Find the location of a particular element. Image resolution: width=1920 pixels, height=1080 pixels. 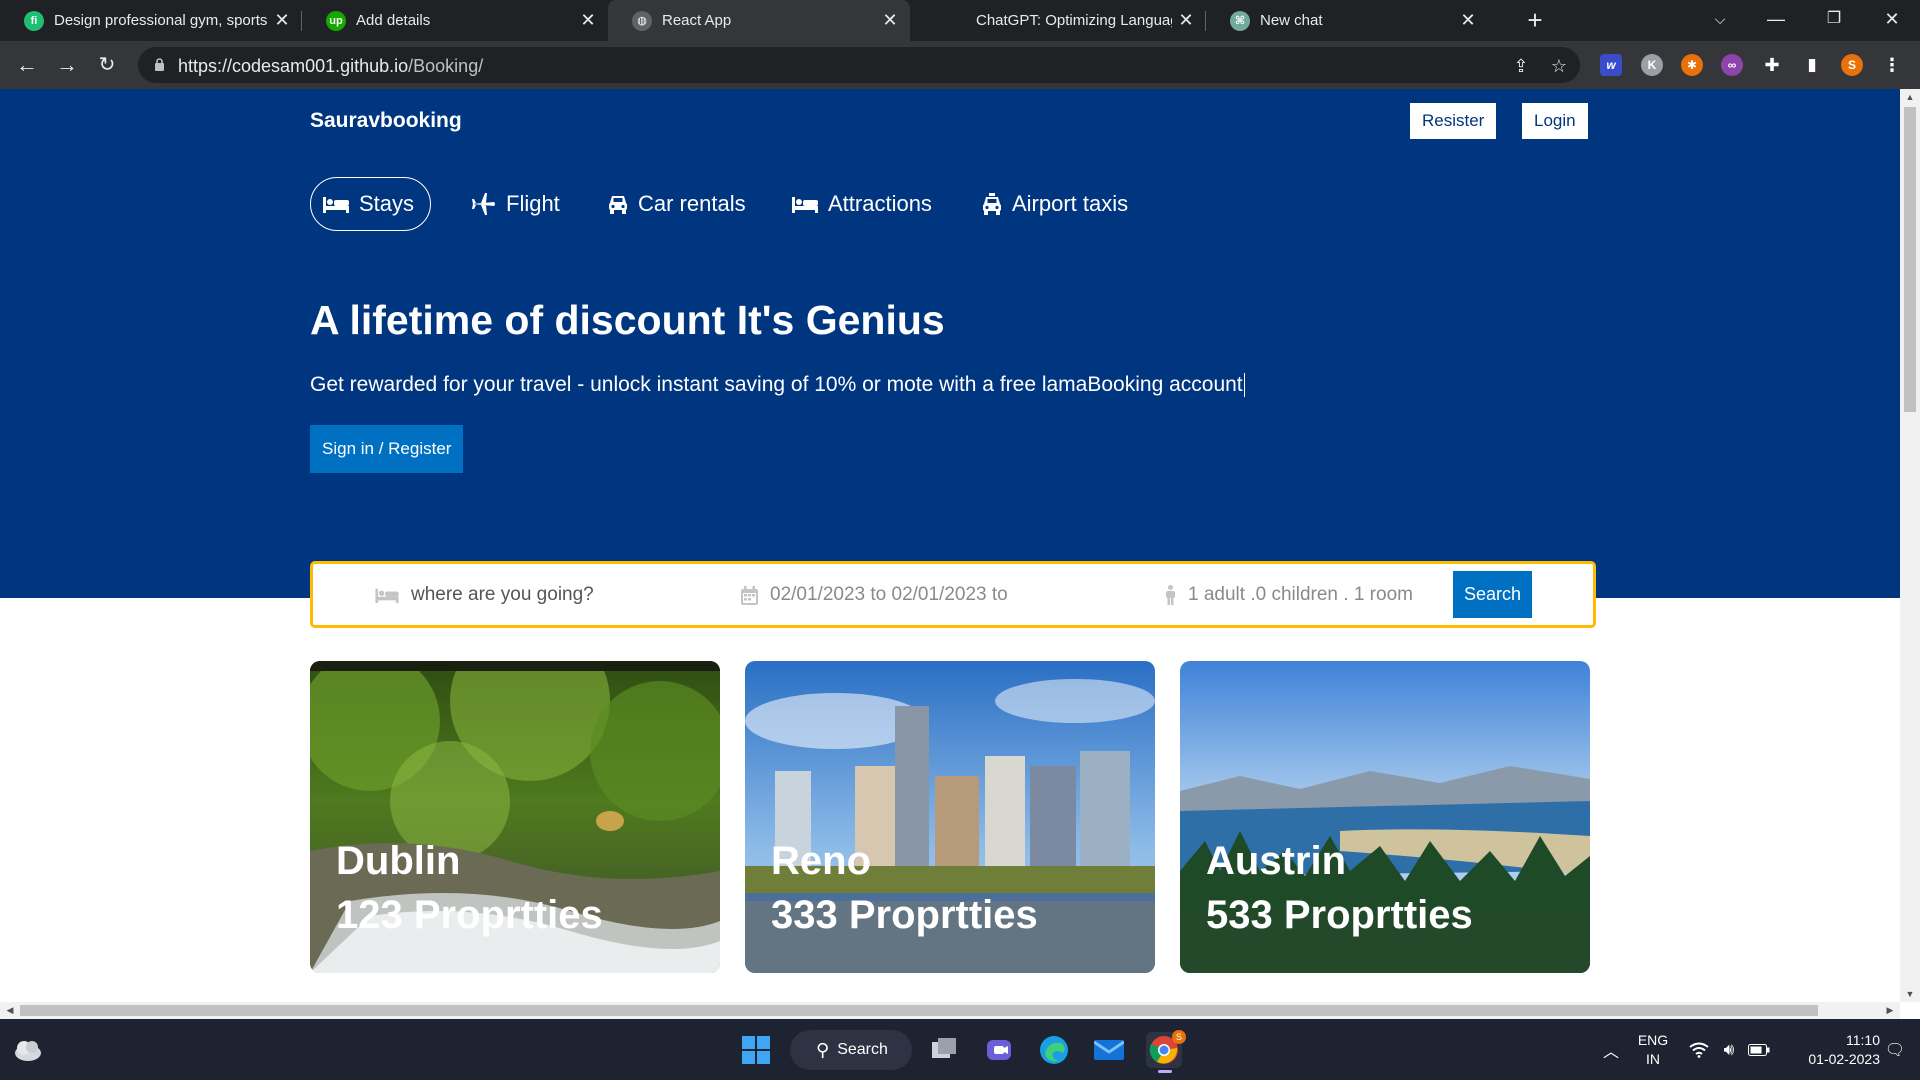

wifi-icon is located at coordinates (1699, 1049).